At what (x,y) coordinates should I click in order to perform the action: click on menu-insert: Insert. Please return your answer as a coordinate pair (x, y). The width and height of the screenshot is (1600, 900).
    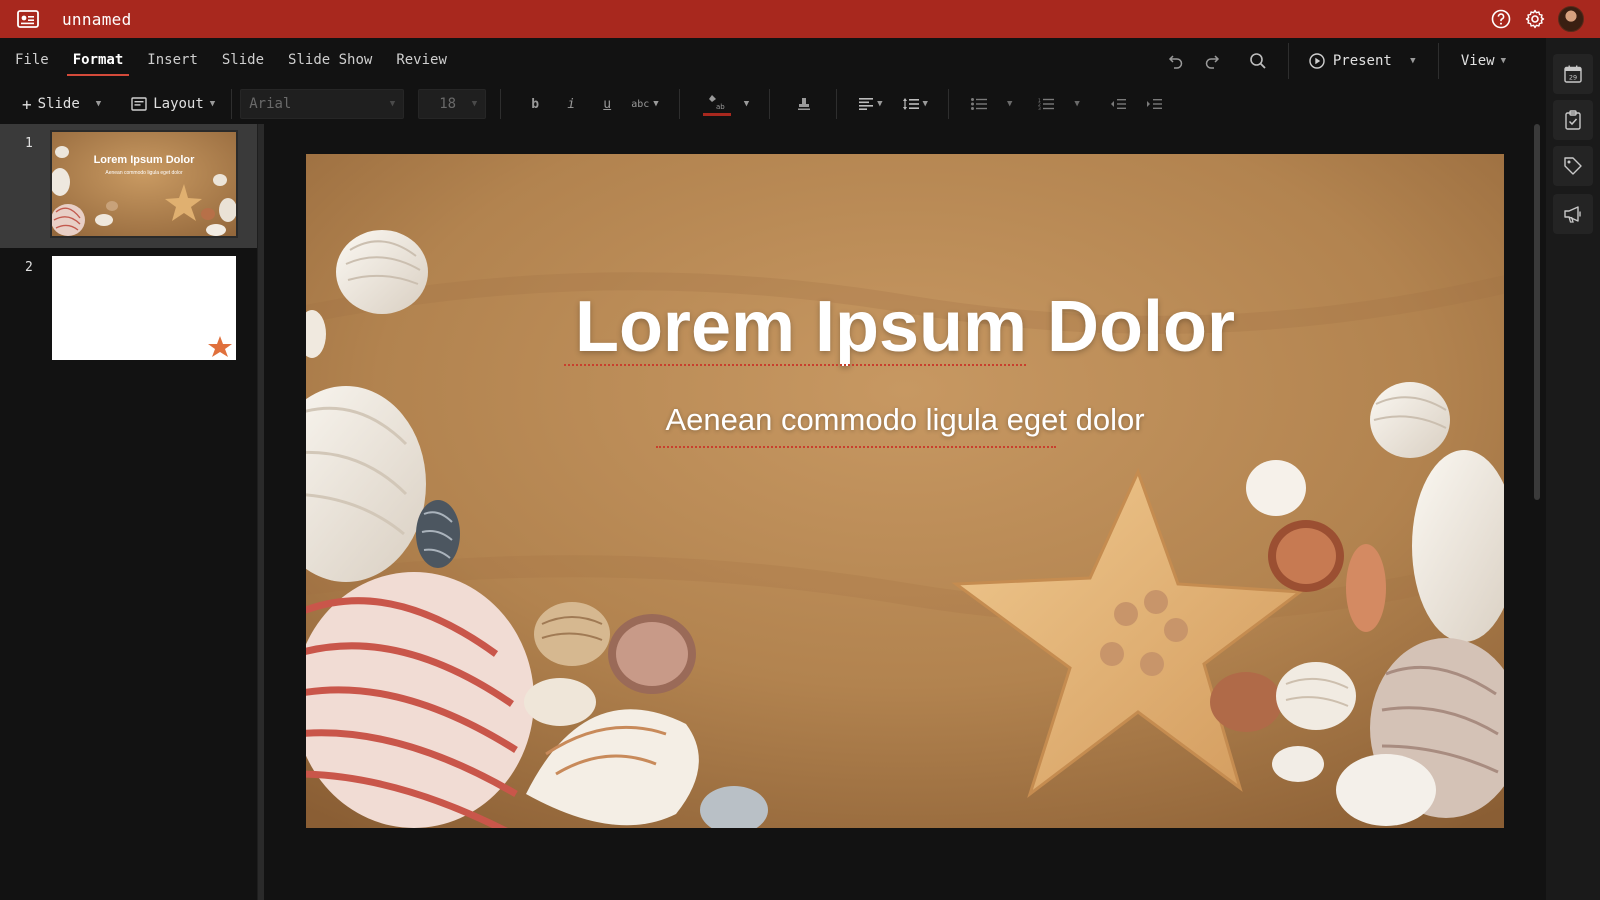
    Looking at the image, I should click on (172, 64).